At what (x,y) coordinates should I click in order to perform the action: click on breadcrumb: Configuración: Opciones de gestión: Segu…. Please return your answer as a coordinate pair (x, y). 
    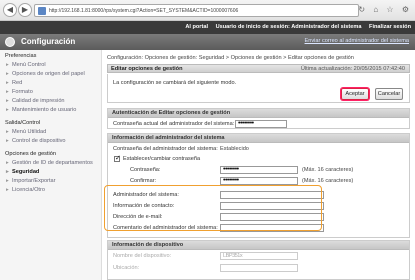
    Looking at the image, I should click on (230, 58).